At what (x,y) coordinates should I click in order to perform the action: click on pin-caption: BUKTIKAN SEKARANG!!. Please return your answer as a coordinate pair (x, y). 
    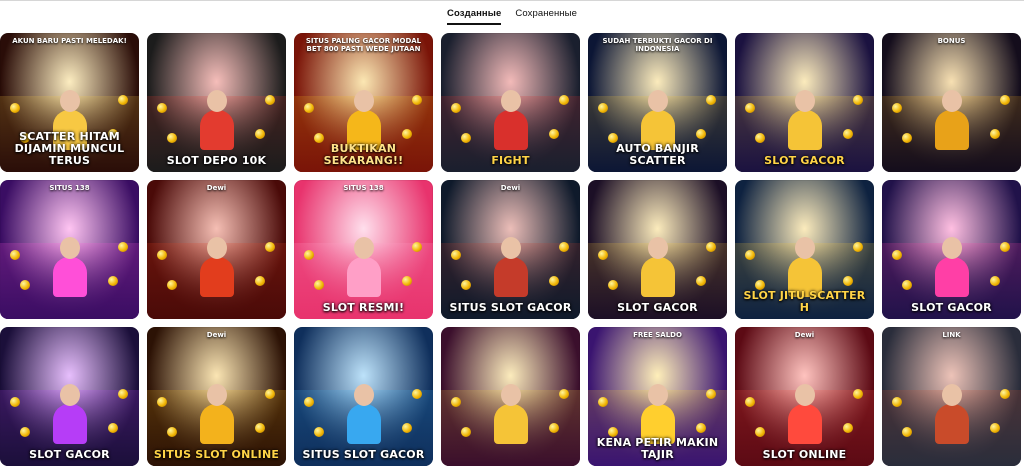
    Looking at the image, I should click on (363, 154).